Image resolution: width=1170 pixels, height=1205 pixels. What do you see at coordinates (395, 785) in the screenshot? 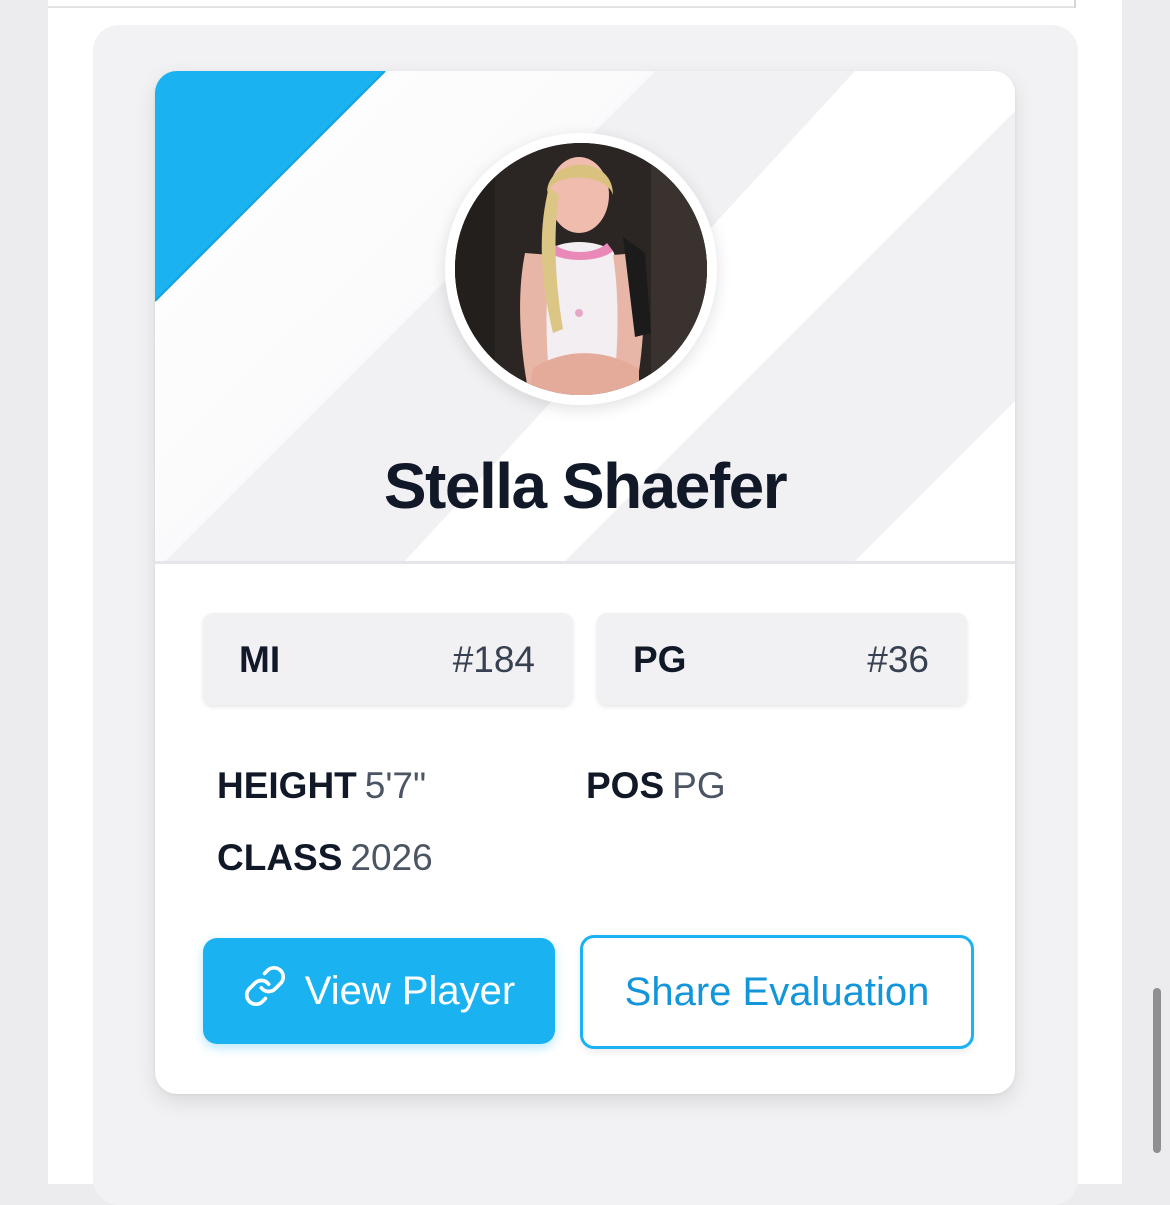
I see `height-value: 5'7"` at bounding box center [395, 785].